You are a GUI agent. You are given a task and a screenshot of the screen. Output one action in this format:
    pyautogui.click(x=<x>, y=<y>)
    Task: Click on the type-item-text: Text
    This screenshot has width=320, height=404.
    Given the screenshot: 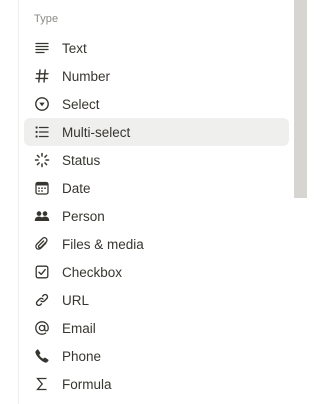 What is the action you would take?
    pyautogui.click(x=156, y=48)
    